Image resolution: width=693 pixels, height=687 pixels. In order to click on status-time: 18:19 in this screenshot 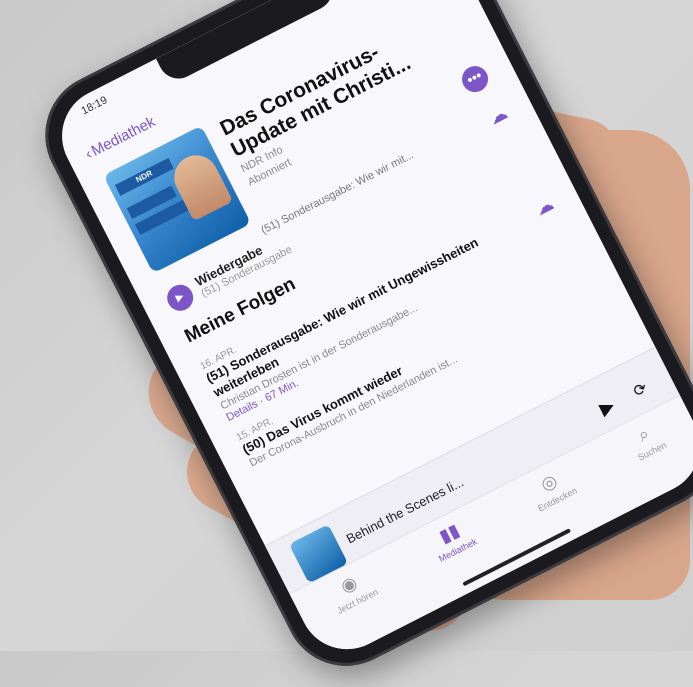, I will do `click(94, 106)`.